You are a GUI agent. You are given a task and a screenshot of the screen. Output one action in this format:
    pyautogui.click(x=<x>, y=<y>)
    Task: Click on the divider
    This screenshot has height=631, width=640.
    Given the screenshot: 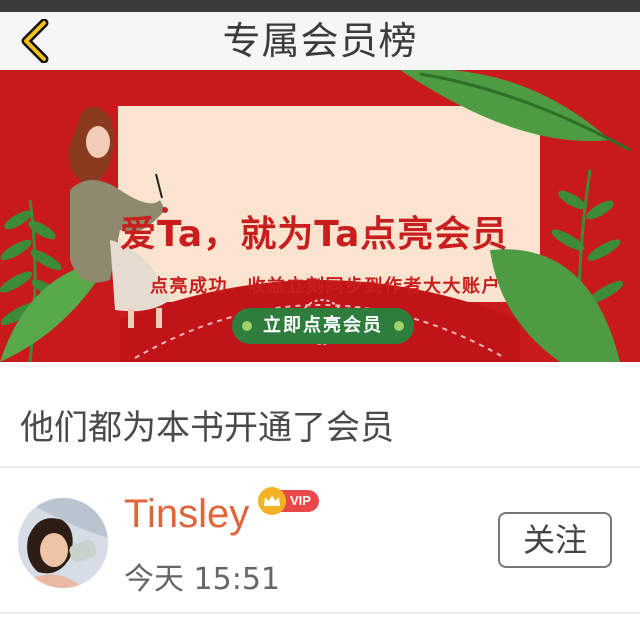 What is the action you would take?
    pyautogui.click(x=320, y=613)
    